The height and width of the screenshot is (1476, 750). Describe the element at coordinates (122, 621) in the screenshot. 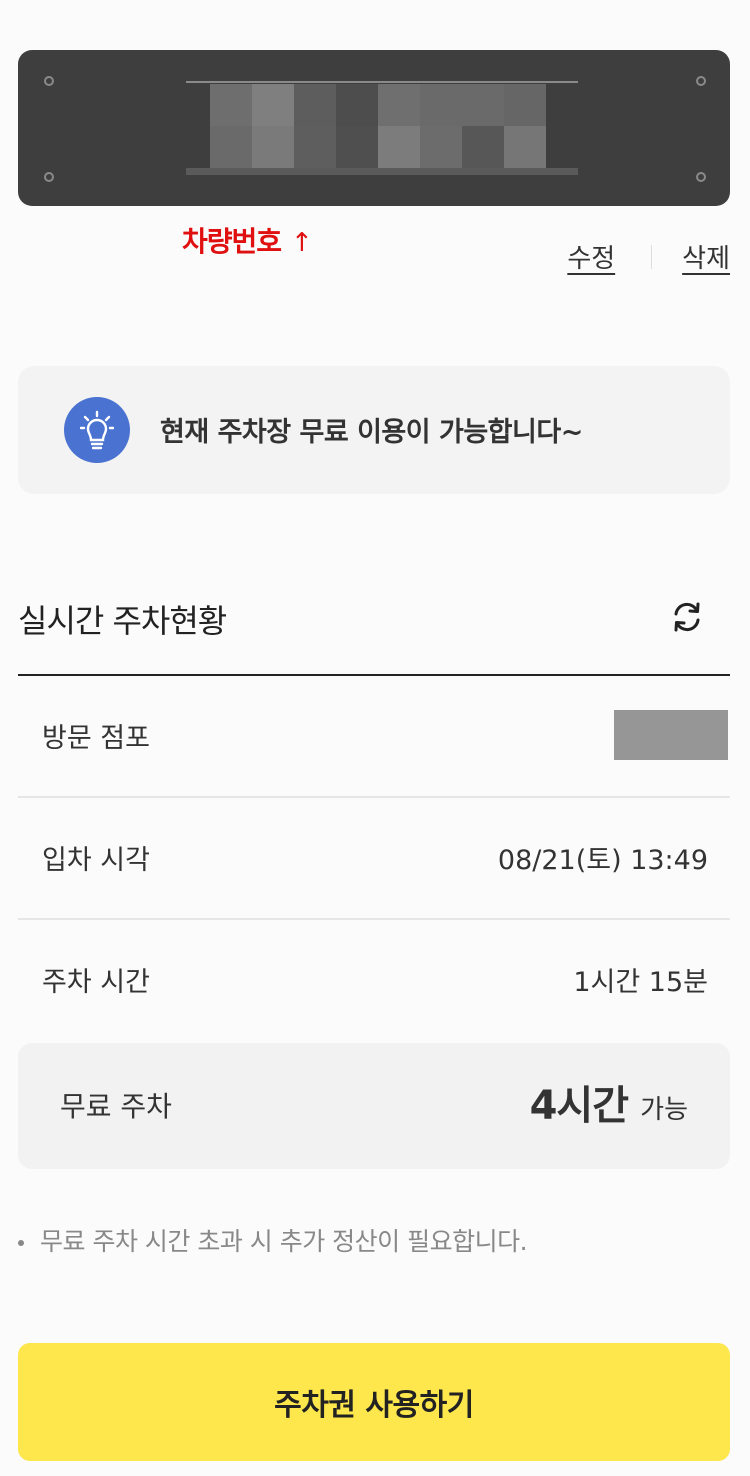

I see `section-title: 실시간 주차현황` at that location.